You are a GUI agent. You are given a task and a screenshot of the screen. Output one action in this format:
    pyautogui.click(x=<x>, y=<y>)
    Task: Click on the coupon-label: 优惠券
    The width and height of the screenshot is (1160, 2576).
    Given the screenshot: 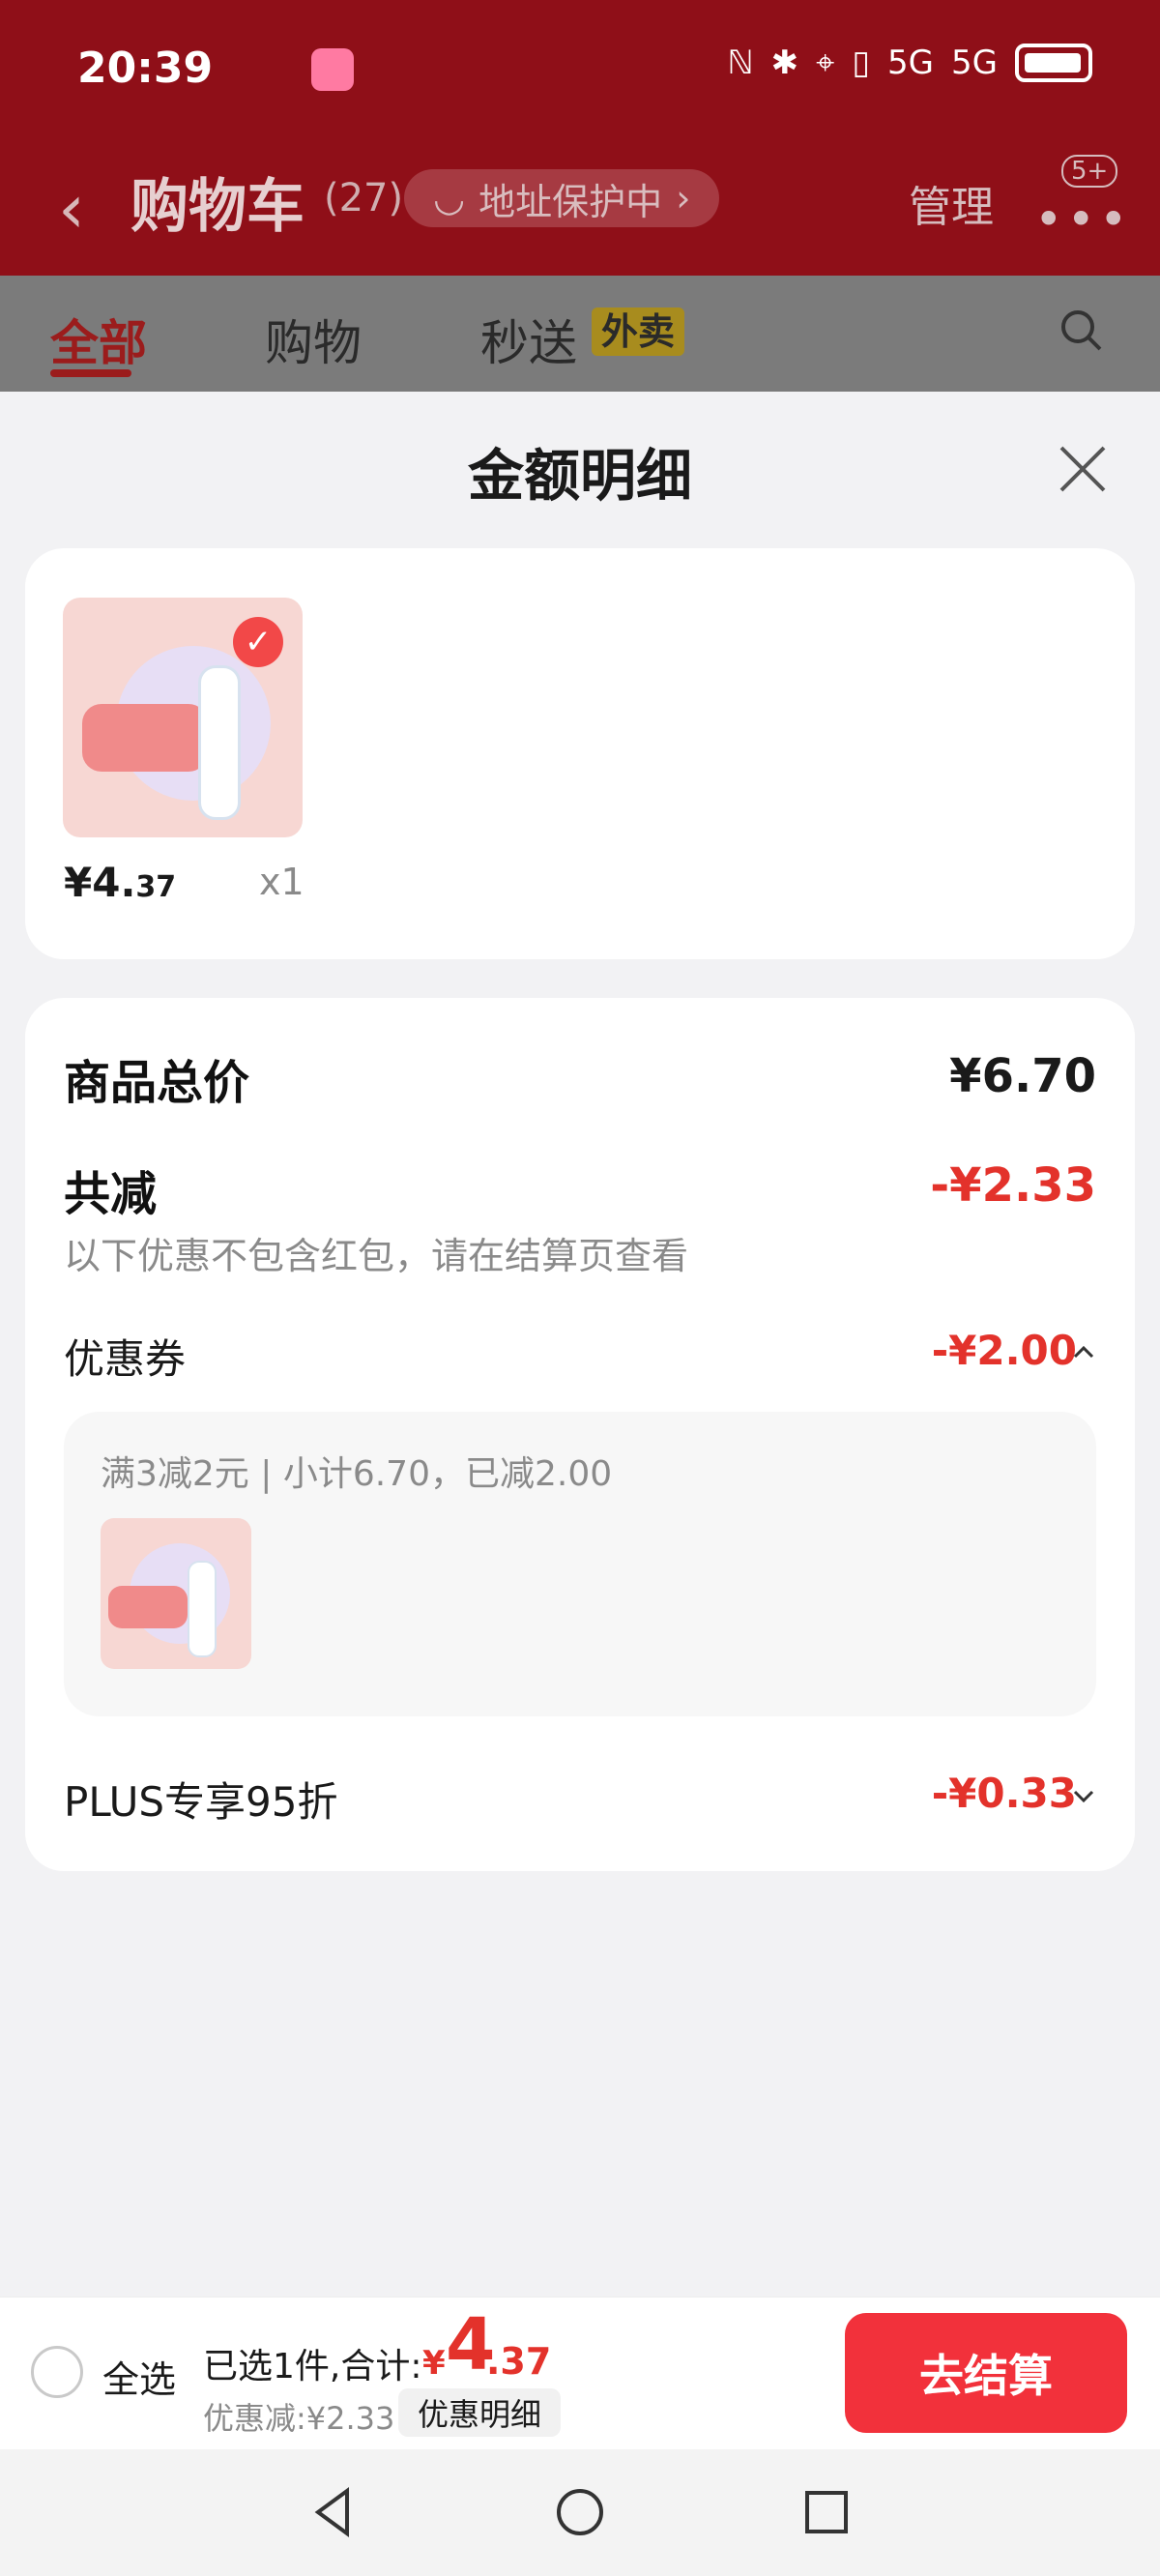 What is the action you would take?
    pyautogui.click(x=126, y=1359)
    